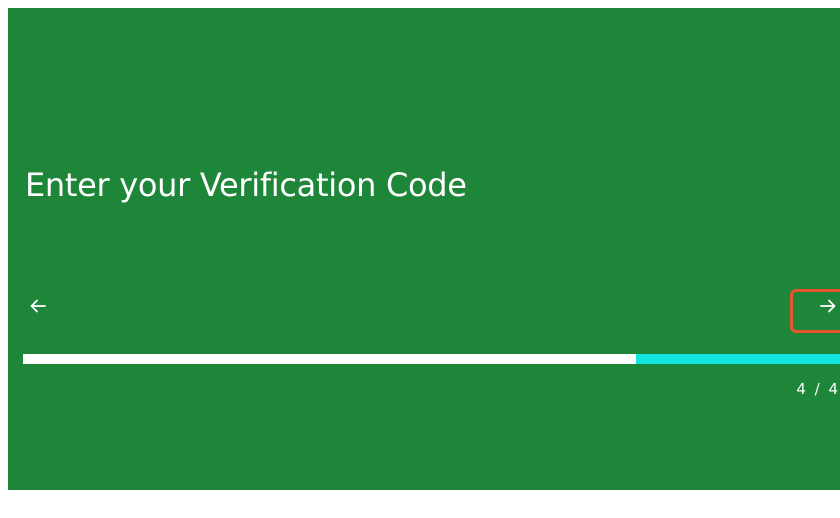 This screenshot has height=518, width=840. Describe the element at coordinates (246, 185) in the screenshot. I see `step-title: Enter your Verification Code` at that location.